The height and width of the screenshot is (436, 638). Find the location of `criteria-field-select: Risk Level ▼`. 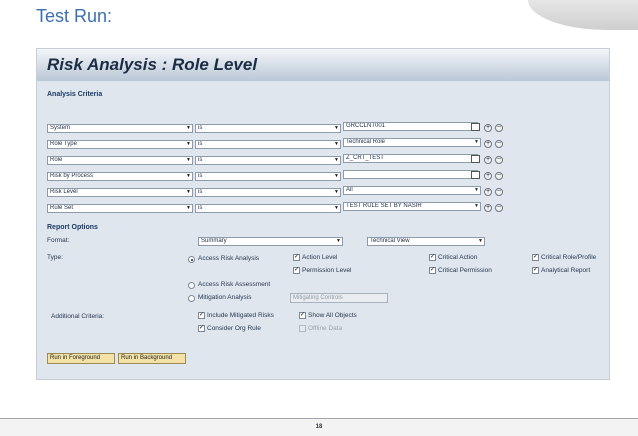

criteria-field-select: Risk Level ▼ is located at coordinates (120, 192).